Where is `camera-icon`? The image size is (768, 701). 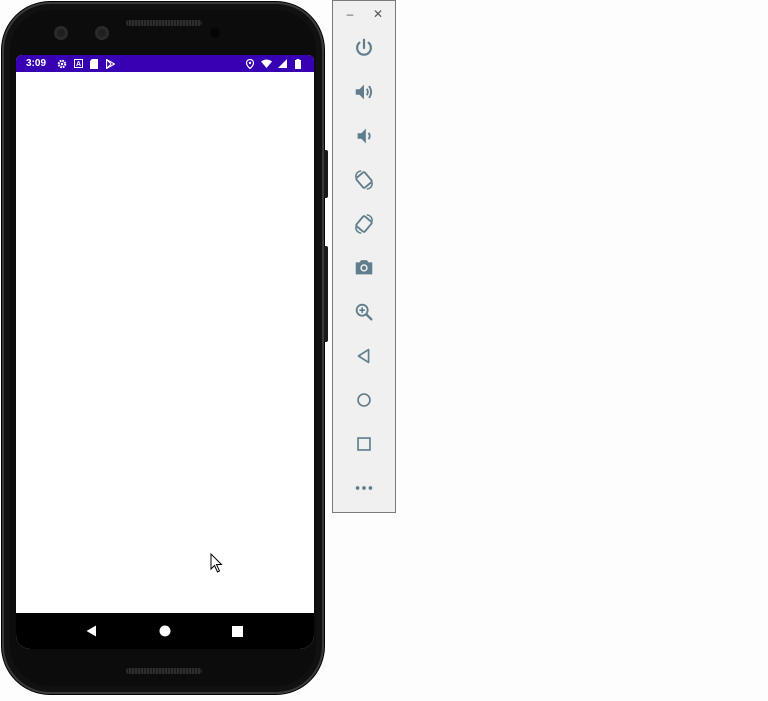 camera-icon is located at coordinates (364, 267).